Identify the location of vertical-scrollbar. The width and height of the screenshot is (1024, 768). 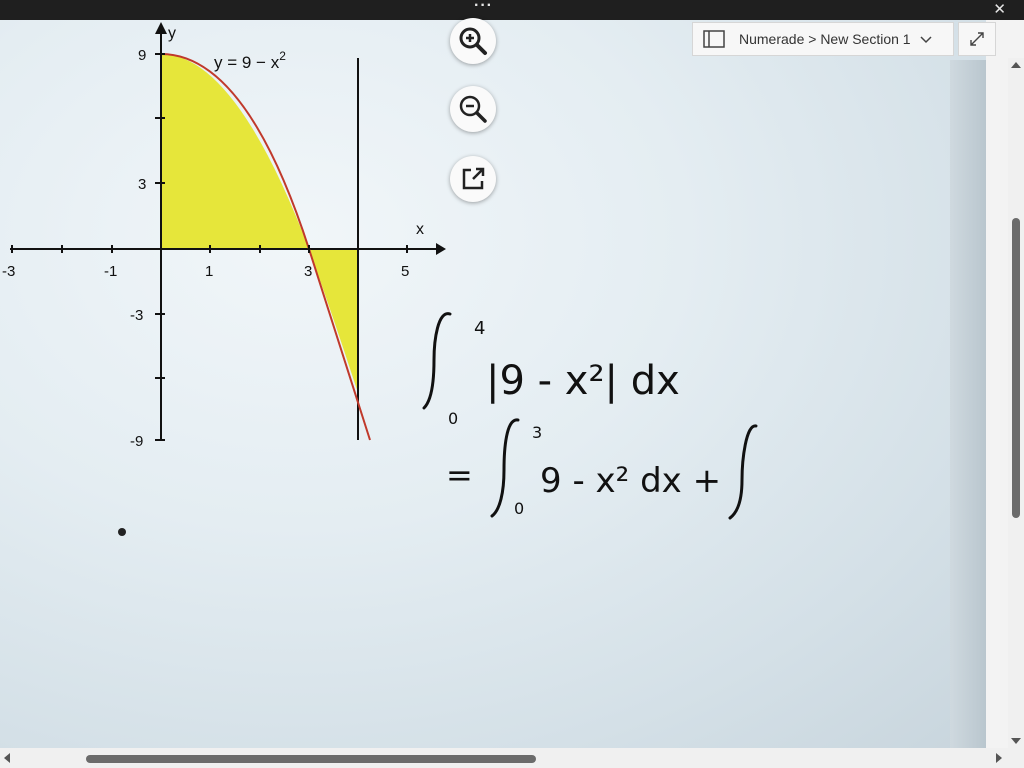
(1016, 403).